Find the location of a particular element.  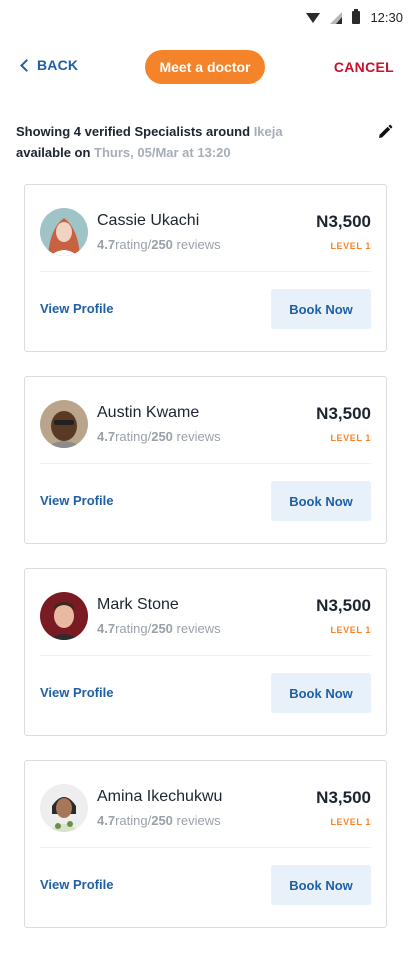

summary-datetime: Thurs, 05/Mar at 13:20 is located at coordinates (162, 152).